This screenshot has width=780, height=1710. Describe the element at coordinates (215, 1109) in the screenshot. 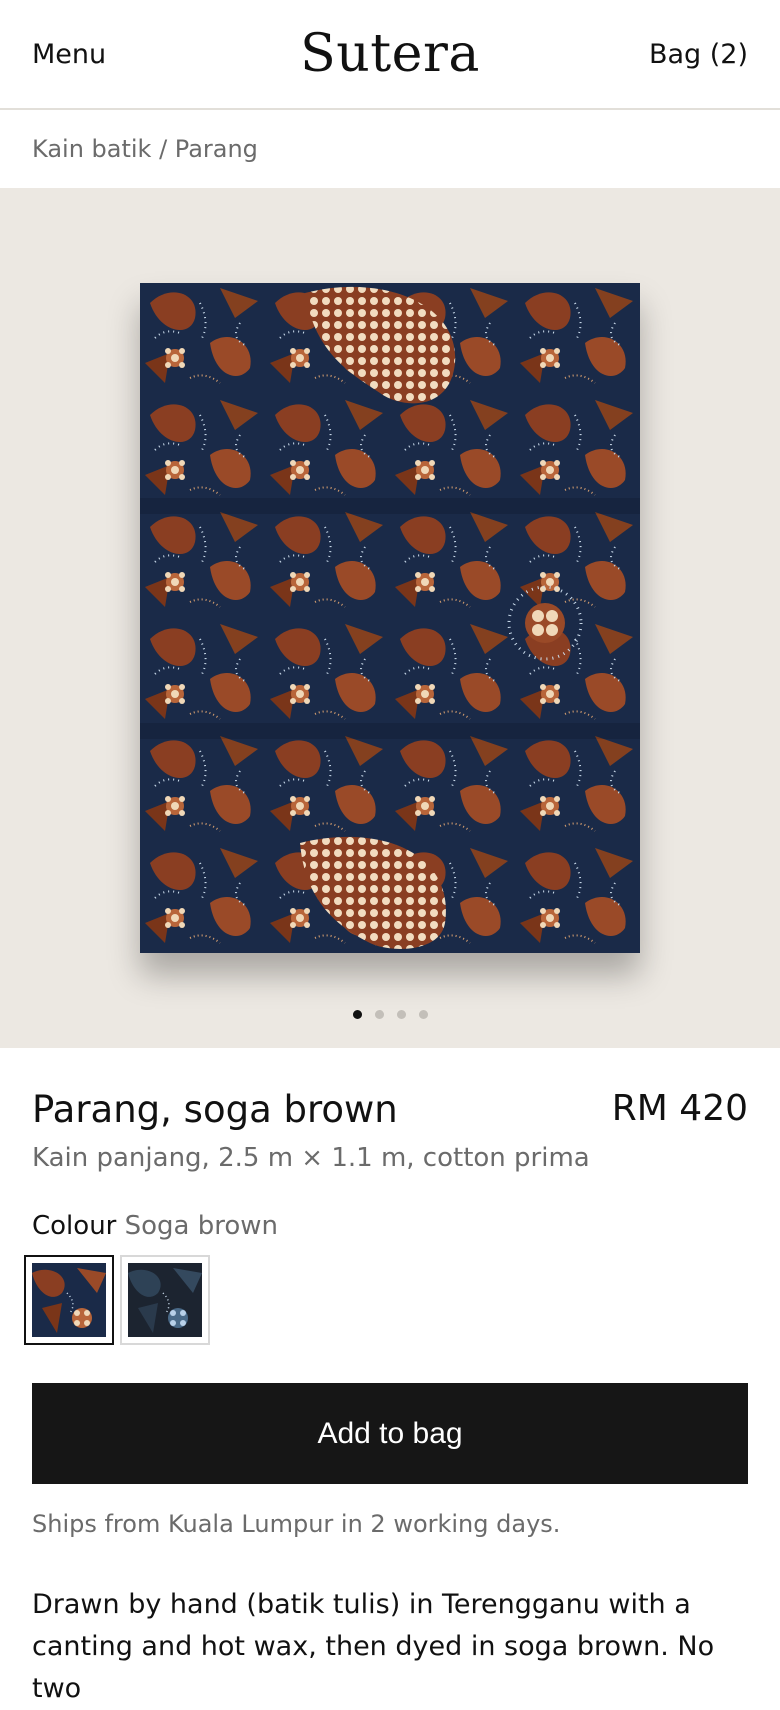

I see `product-title: Parang, soga brown` at that location.